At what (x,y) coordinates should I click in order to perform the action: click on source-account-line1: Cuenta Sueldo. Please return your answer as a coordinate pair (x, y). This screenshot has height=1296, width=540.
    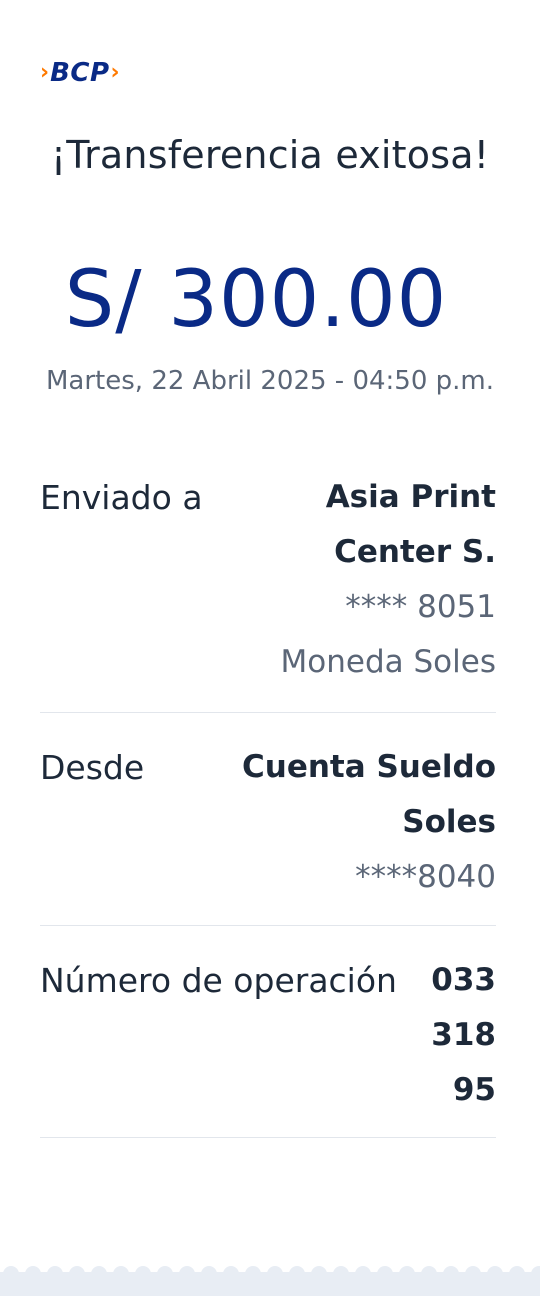
    Looking at the image, I should click on (369, 767).